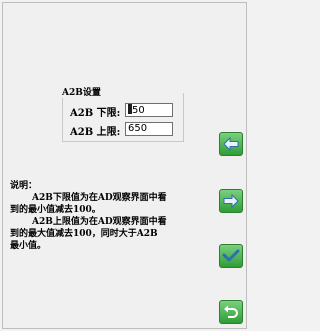 This screenshot has width=320, height=331. Describe the element at coordinates (84, 234) in the screenshot. I see `description-line: 到的最大值减去100，同时大于A2B` at that location.